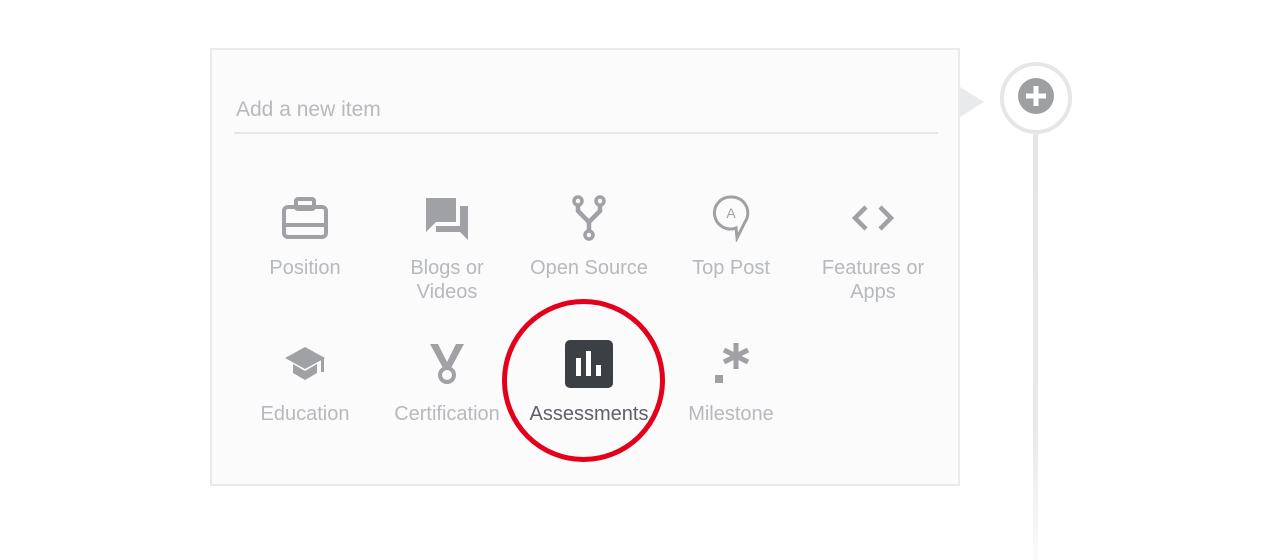  Describe the element at coordinates (447, 414) in the screenshot. I see `item-type-label: Certification` at that location.